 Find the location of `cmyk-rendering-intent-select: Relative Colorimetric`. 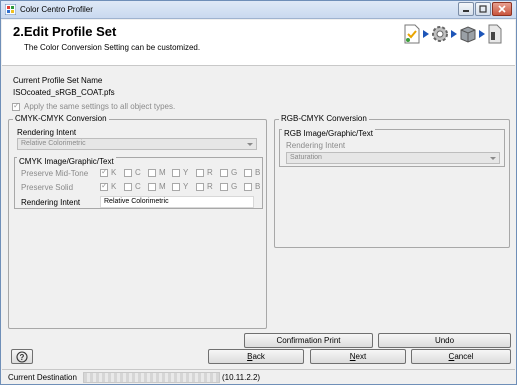

cmyk-rendering-intent-select: Relative Colorimetric is located at coordinates (137, 144).